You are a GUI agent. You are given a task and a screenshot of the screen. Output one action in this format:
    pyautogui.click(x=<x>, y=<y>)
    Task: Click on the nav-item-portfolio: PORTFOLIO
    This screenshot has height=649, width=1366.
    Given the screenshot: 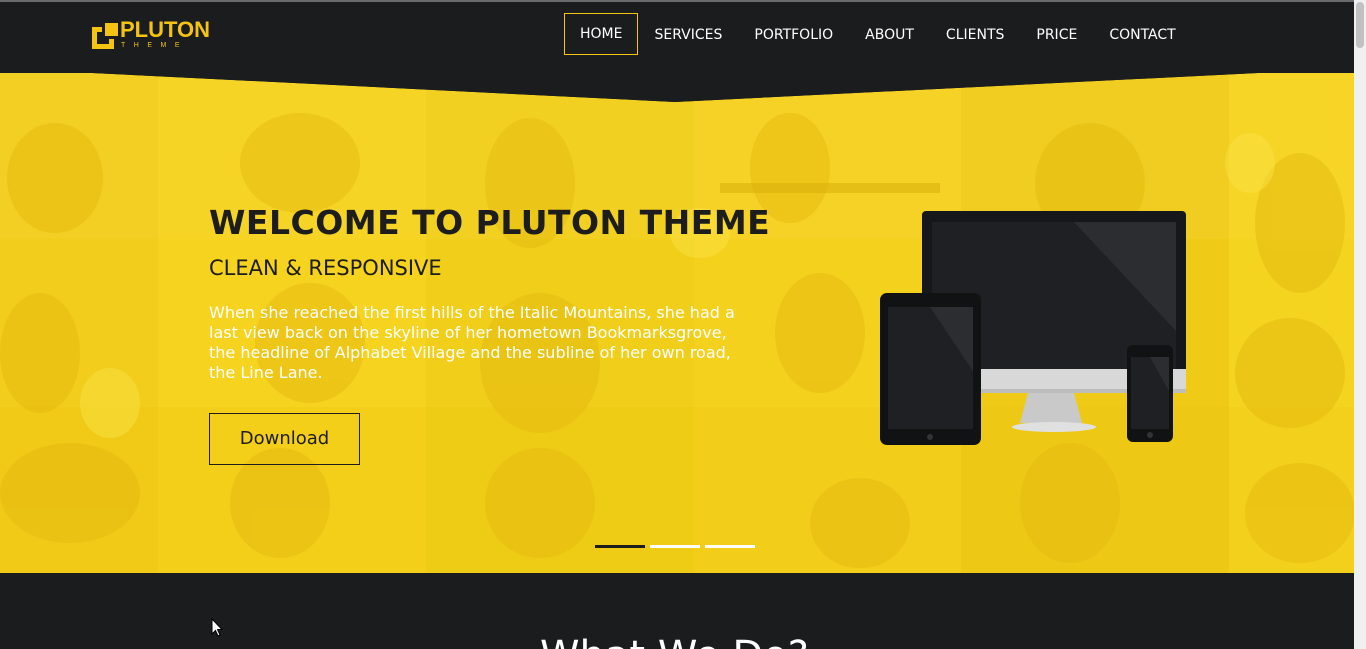 What is the action you would take?
    pyautogui.click(x=793, y=34)
    